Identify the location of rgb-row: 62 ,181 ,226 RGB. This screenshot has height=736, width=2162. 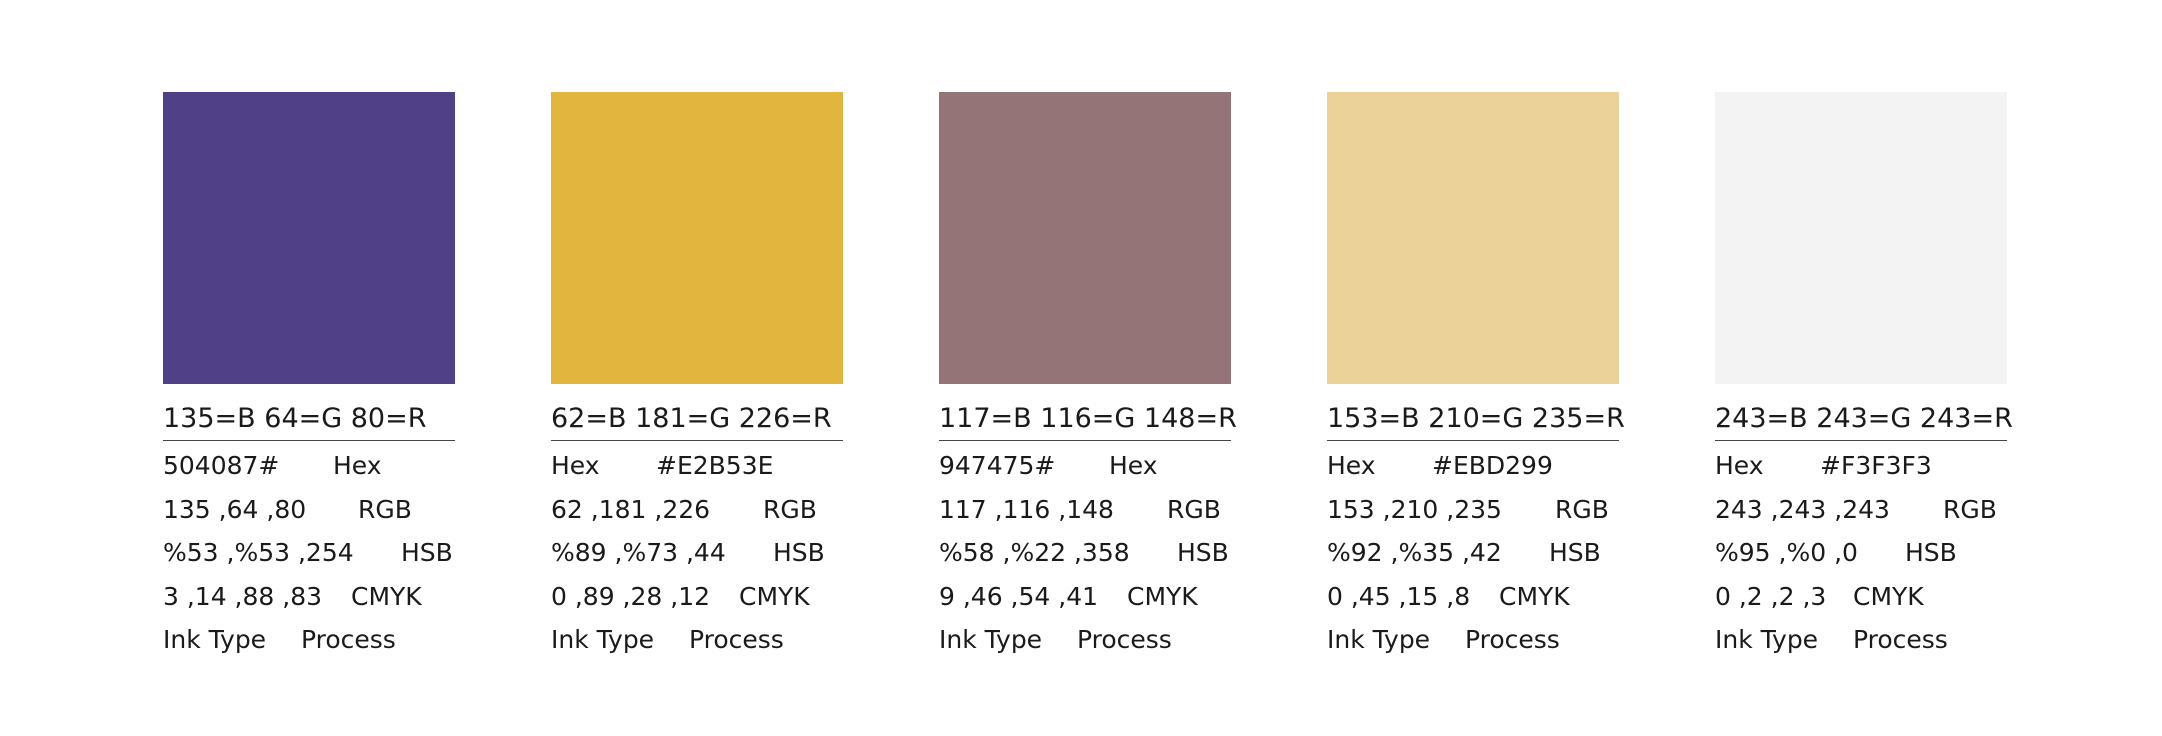
(697, 510).